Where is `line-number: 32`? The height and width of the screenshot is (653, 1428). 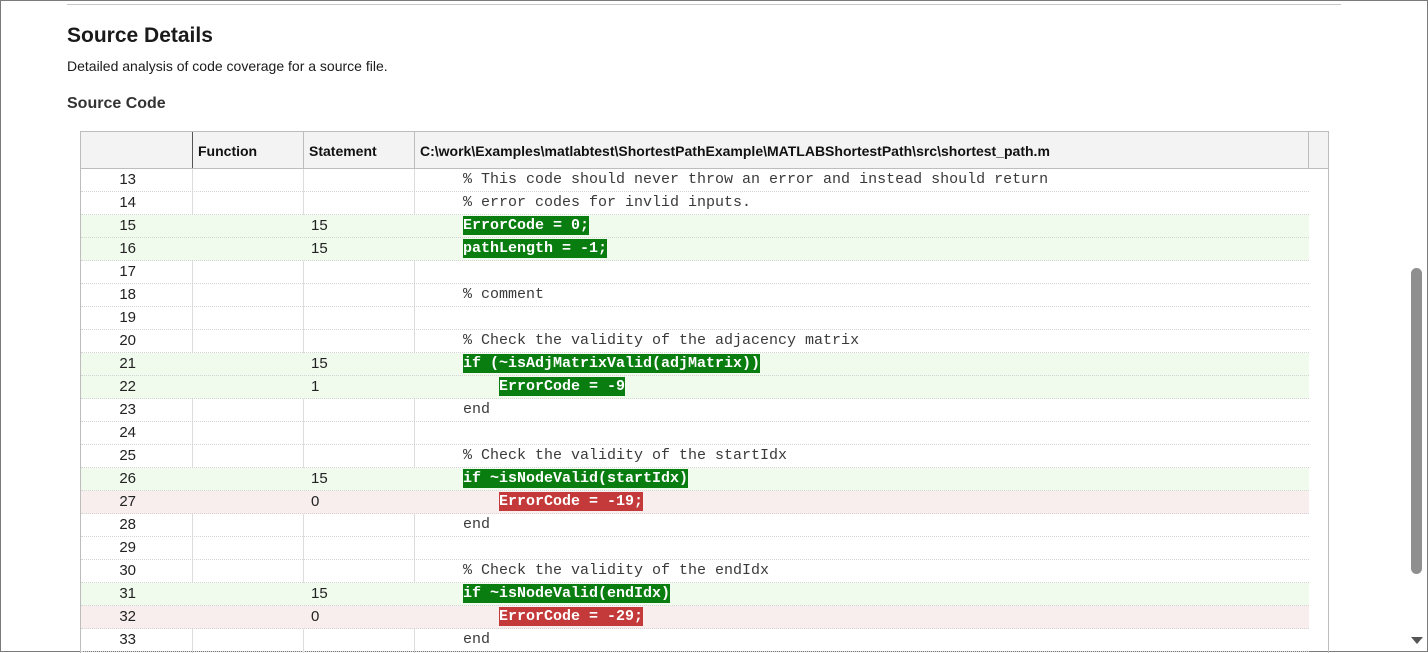
line-number: 32 is located at coordinates (127, 616).